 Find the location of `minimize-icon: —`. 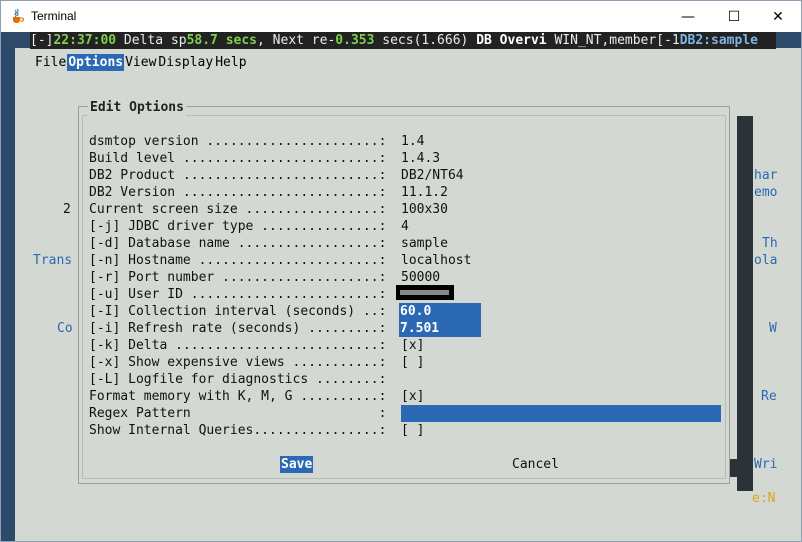

minimize-icon: — is located at coordinates (688, 16).